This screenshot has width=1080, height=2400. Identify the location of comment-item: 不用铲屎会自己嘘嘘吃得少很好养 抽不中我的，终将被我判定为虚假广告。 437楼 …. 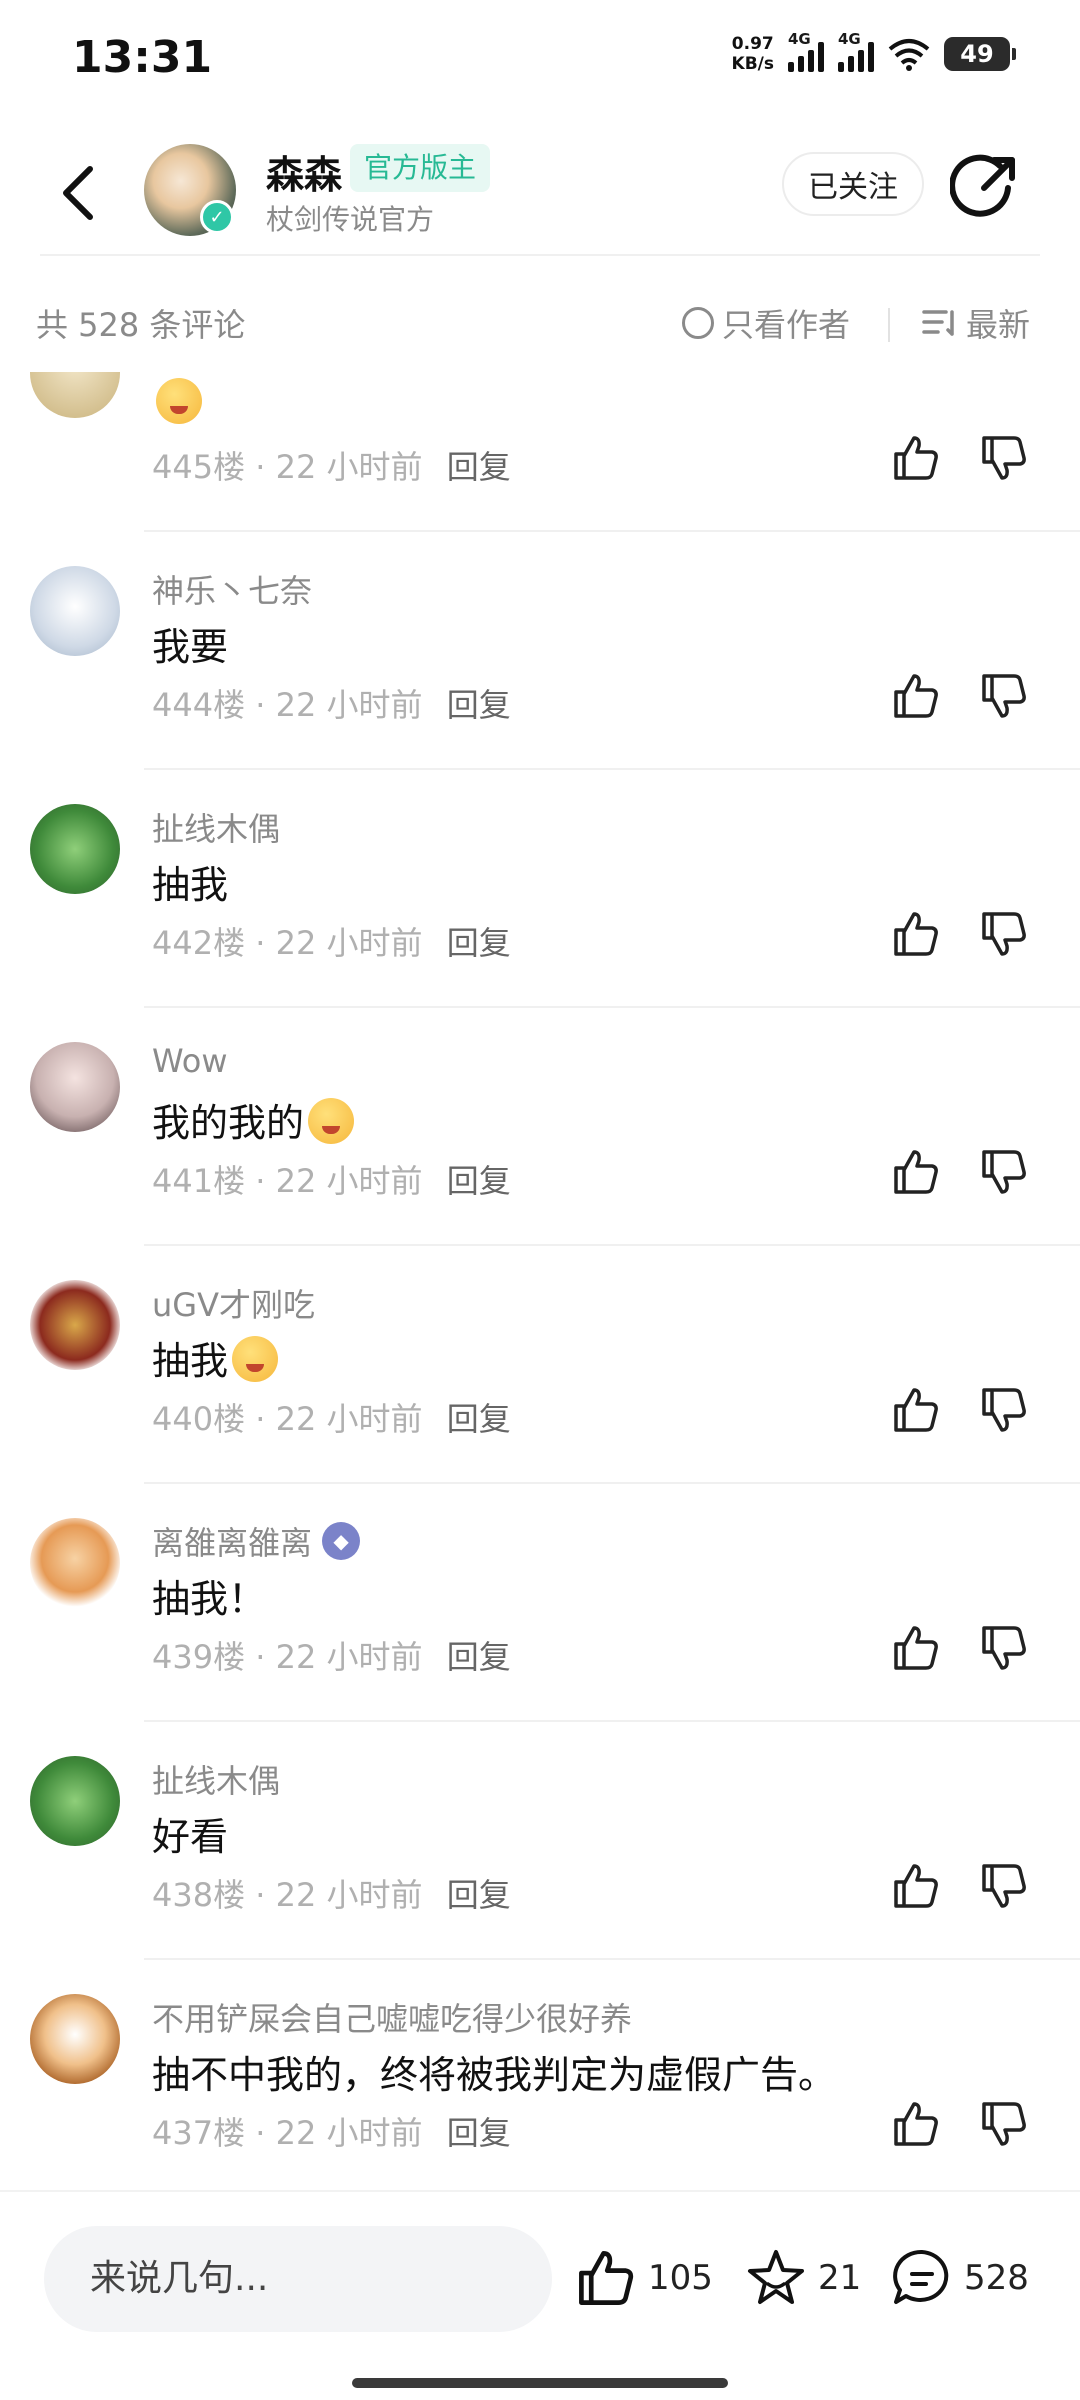
(540, 2075).